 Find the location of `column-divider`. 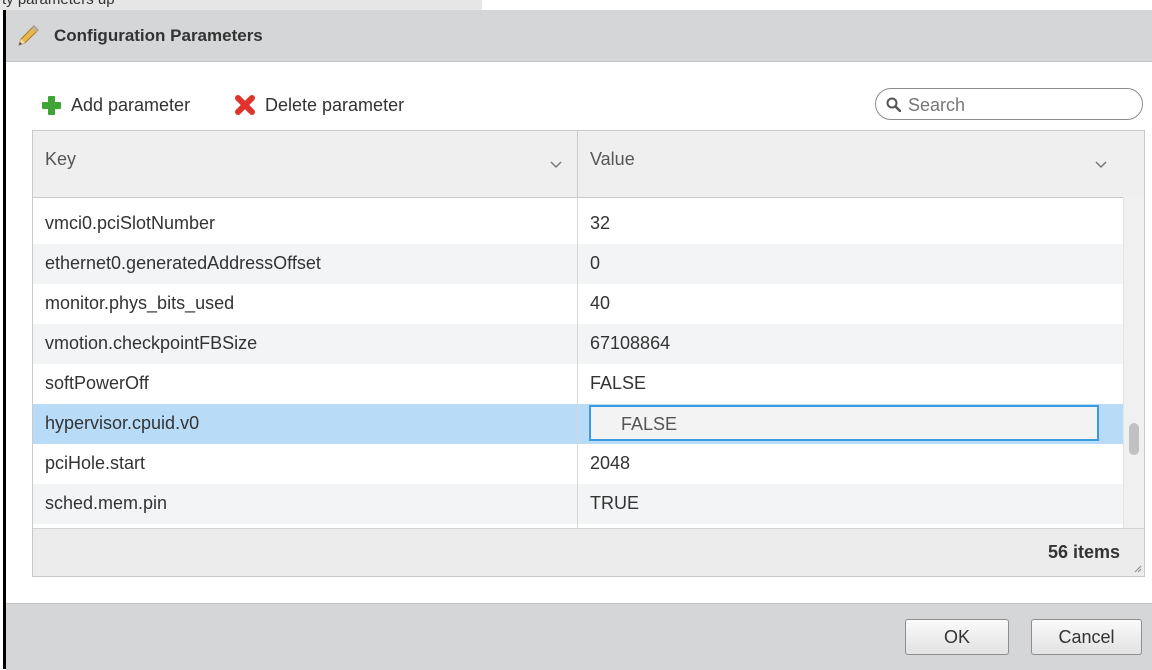

column-divider is located at coordinates (577, 362).